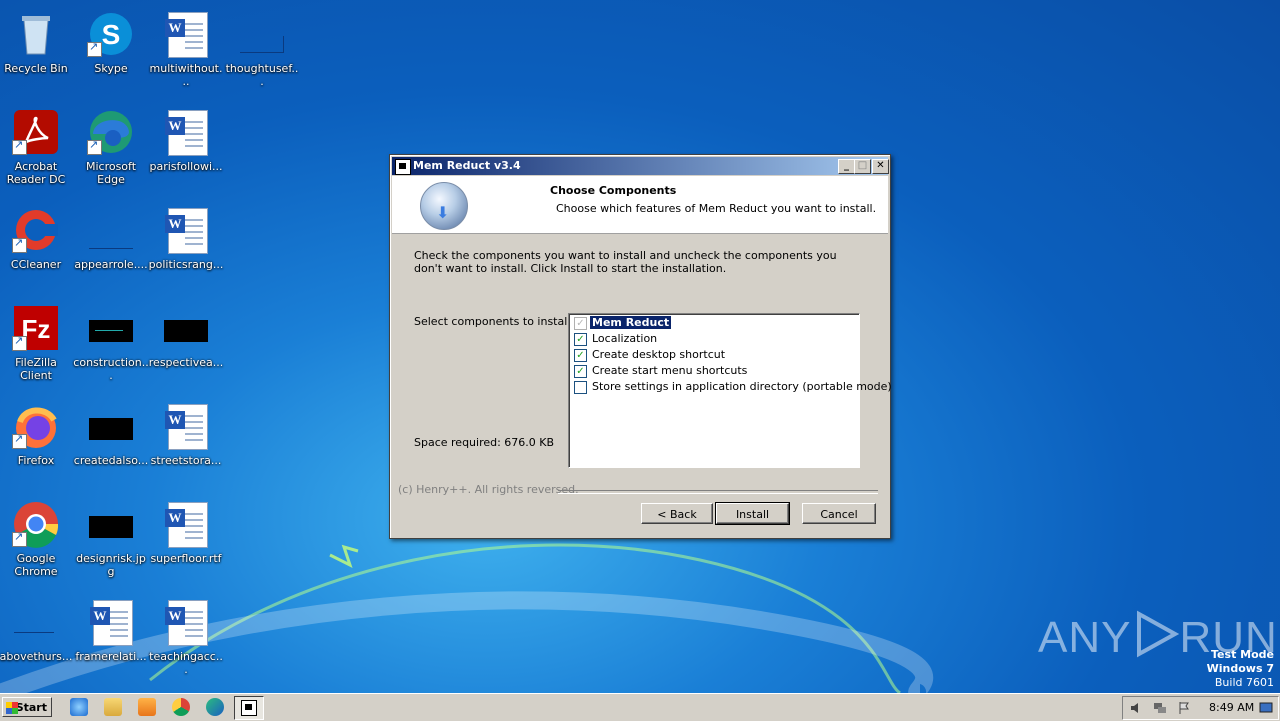 The height and width of the screenshot is (721, 1280). Describe the element at coordinates (37, 441) in the screenshot. I see `desktop-icon-firefox: Firefox` at that location.